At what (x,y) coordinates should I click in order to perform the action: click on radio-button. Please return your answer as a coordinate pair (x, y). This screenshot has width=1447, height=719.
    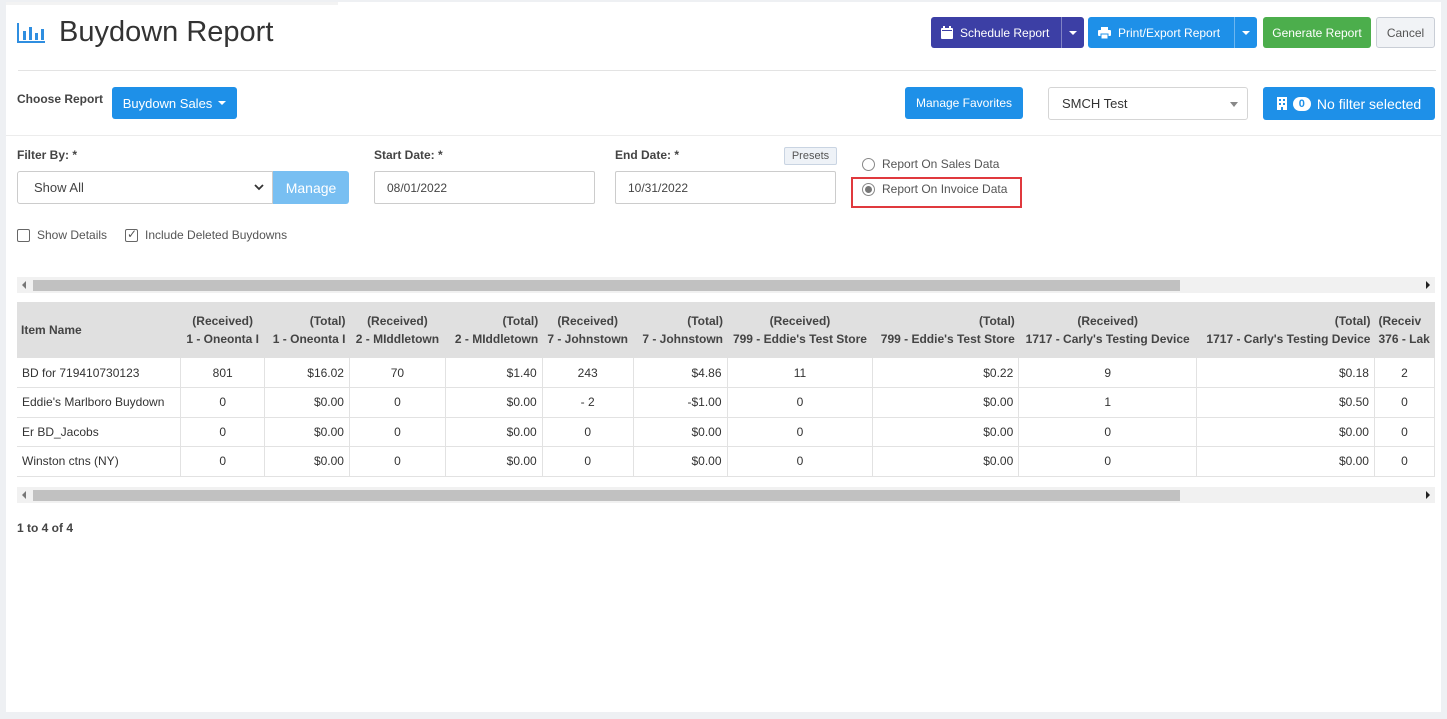
    Looking at the image, I should click on (868, 164).